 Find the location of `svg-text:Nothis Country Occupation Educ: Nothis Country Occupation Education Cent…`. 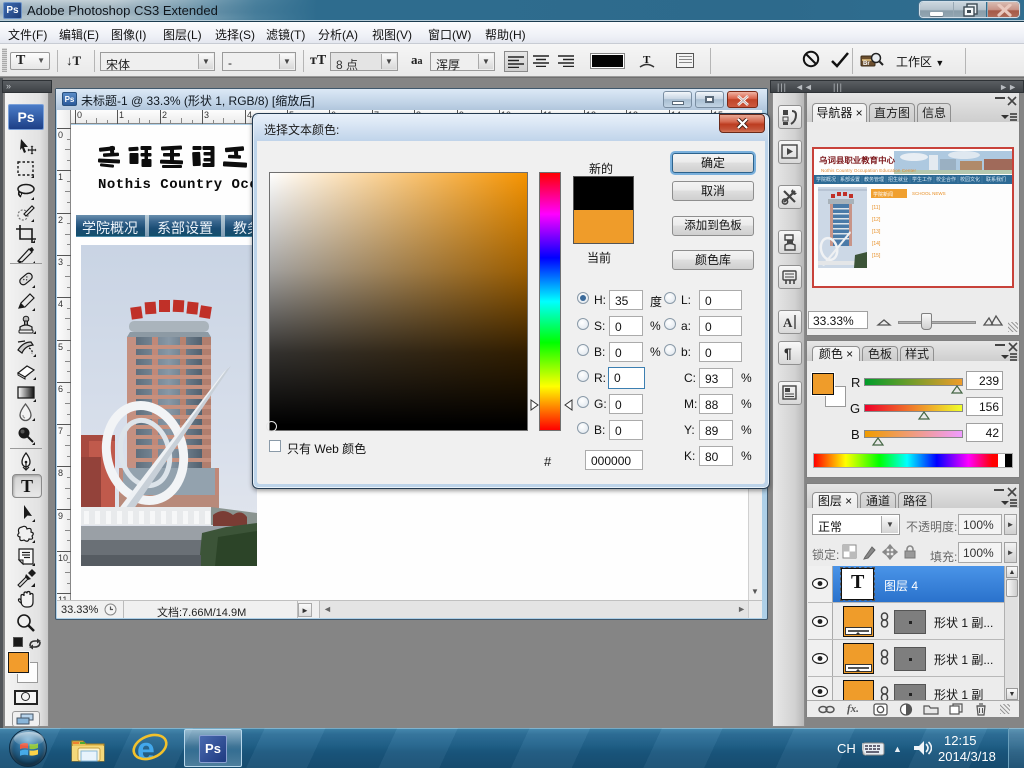

svg-text:Nothis Country Occupation Educ: Nothis Country Occupation Education Cent… is located at coordinates (869, 170).